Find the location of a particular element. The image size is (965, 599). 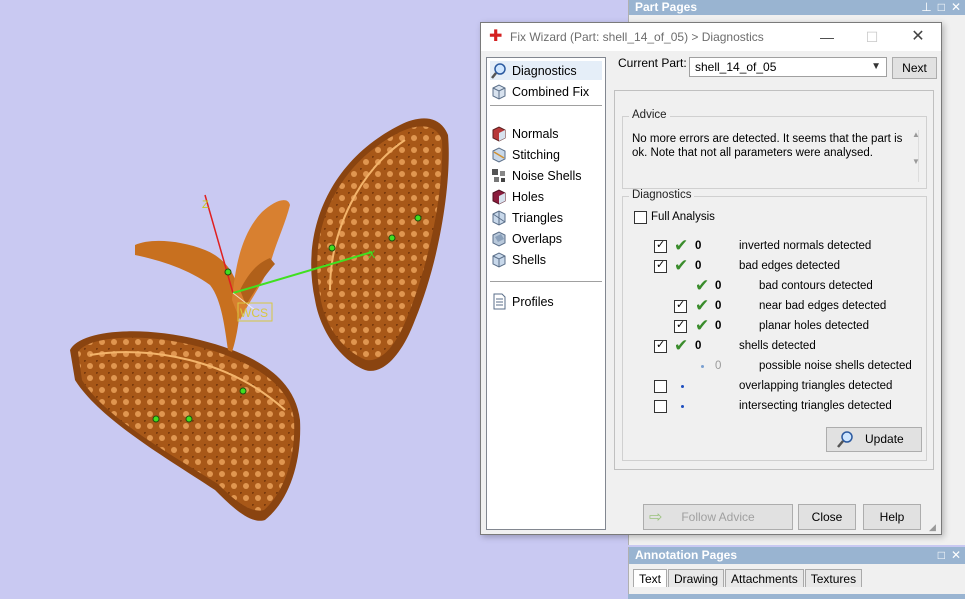

diag-label: bad contours detected is located at coordinates (816, 286).